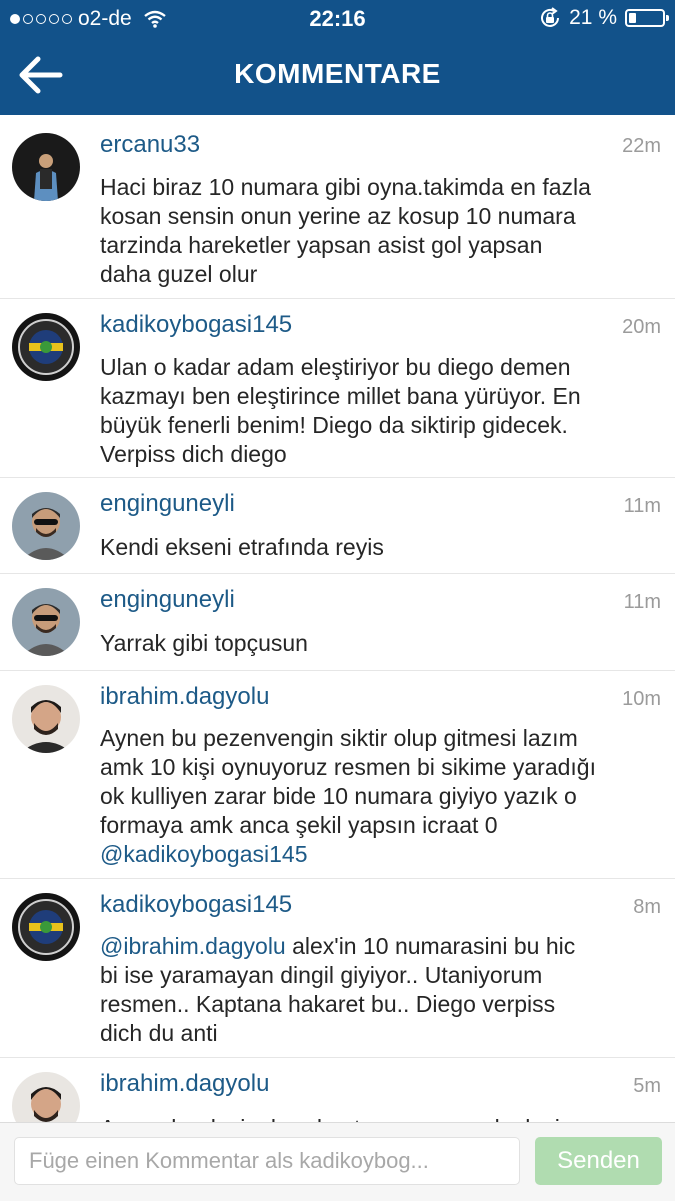 Image resolution: width=675 pixels, height=1201 pixels. What do you see at coordinates (647, 18) in the screenshot?
I see `battery-icon` at bounding box center [647, 18].